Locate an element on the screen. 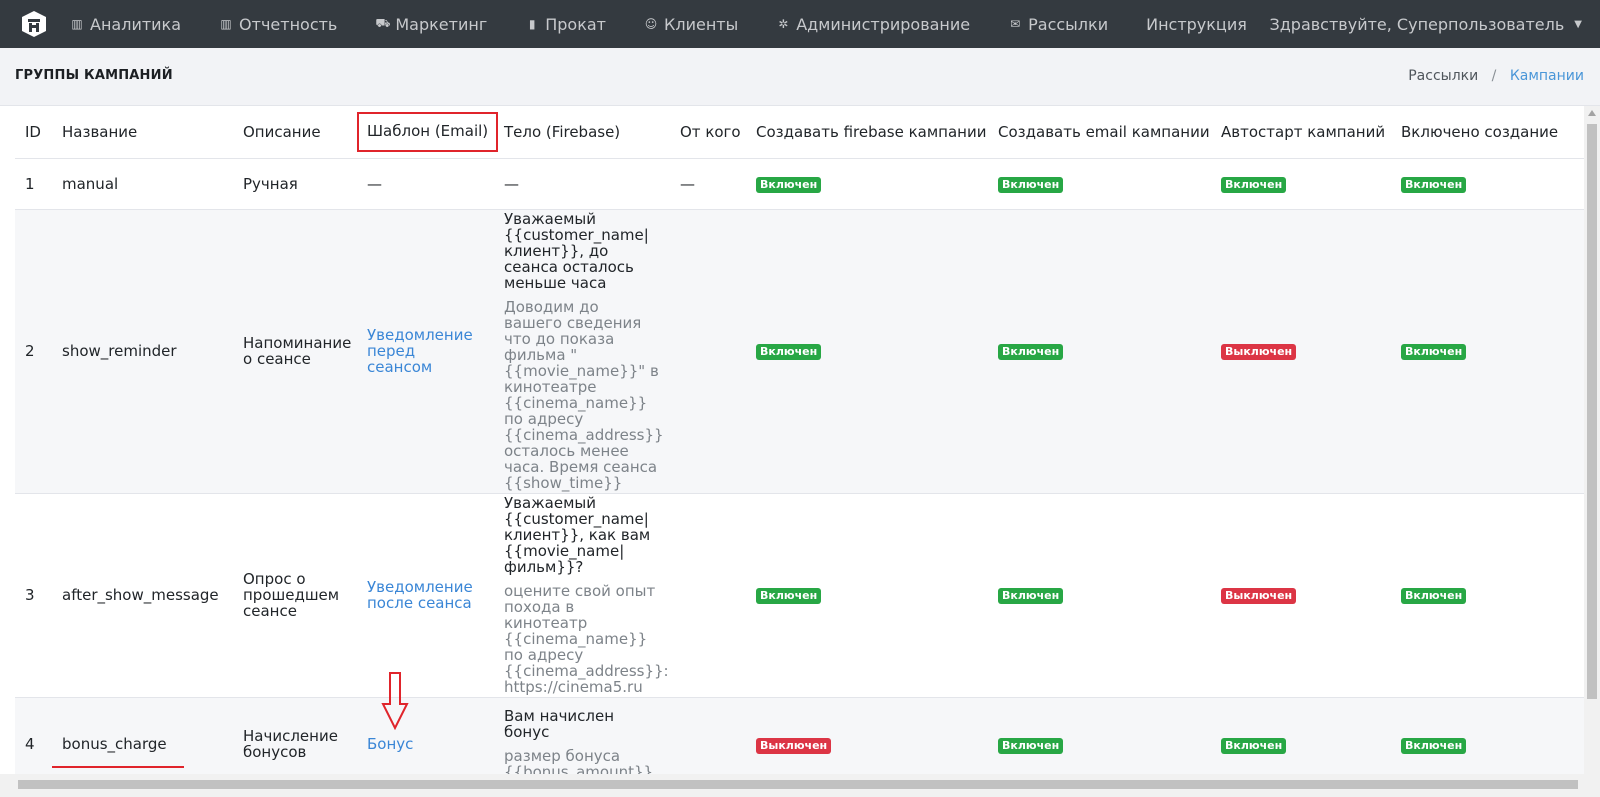 This screenshot has width=1600, height=797. cell-template: Бонус is located at coordinates (425, 735).